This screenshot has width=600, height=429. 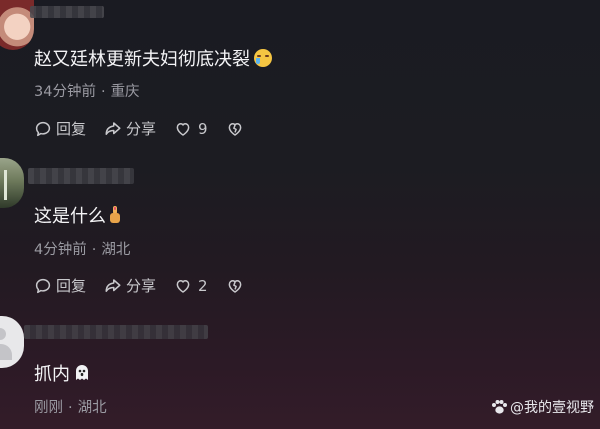 I want to click on comment-body-3: 抓内, so click(x=52, y=374).